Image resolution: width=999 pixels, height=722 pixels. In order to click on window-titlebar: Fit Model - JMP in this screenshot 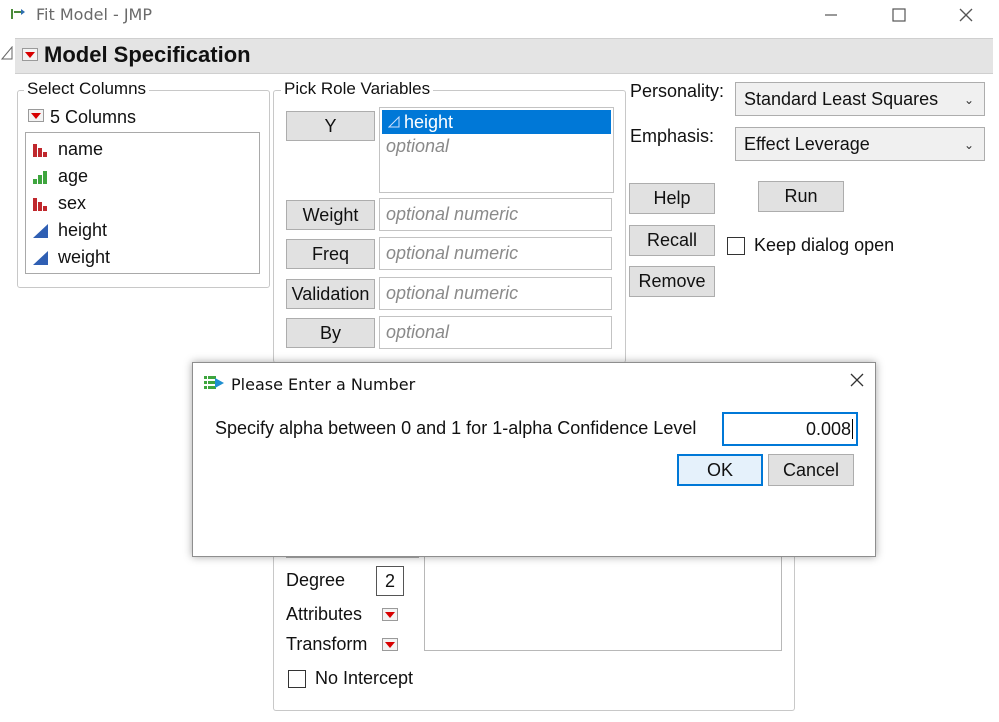, I will do `click(499, 15)`.